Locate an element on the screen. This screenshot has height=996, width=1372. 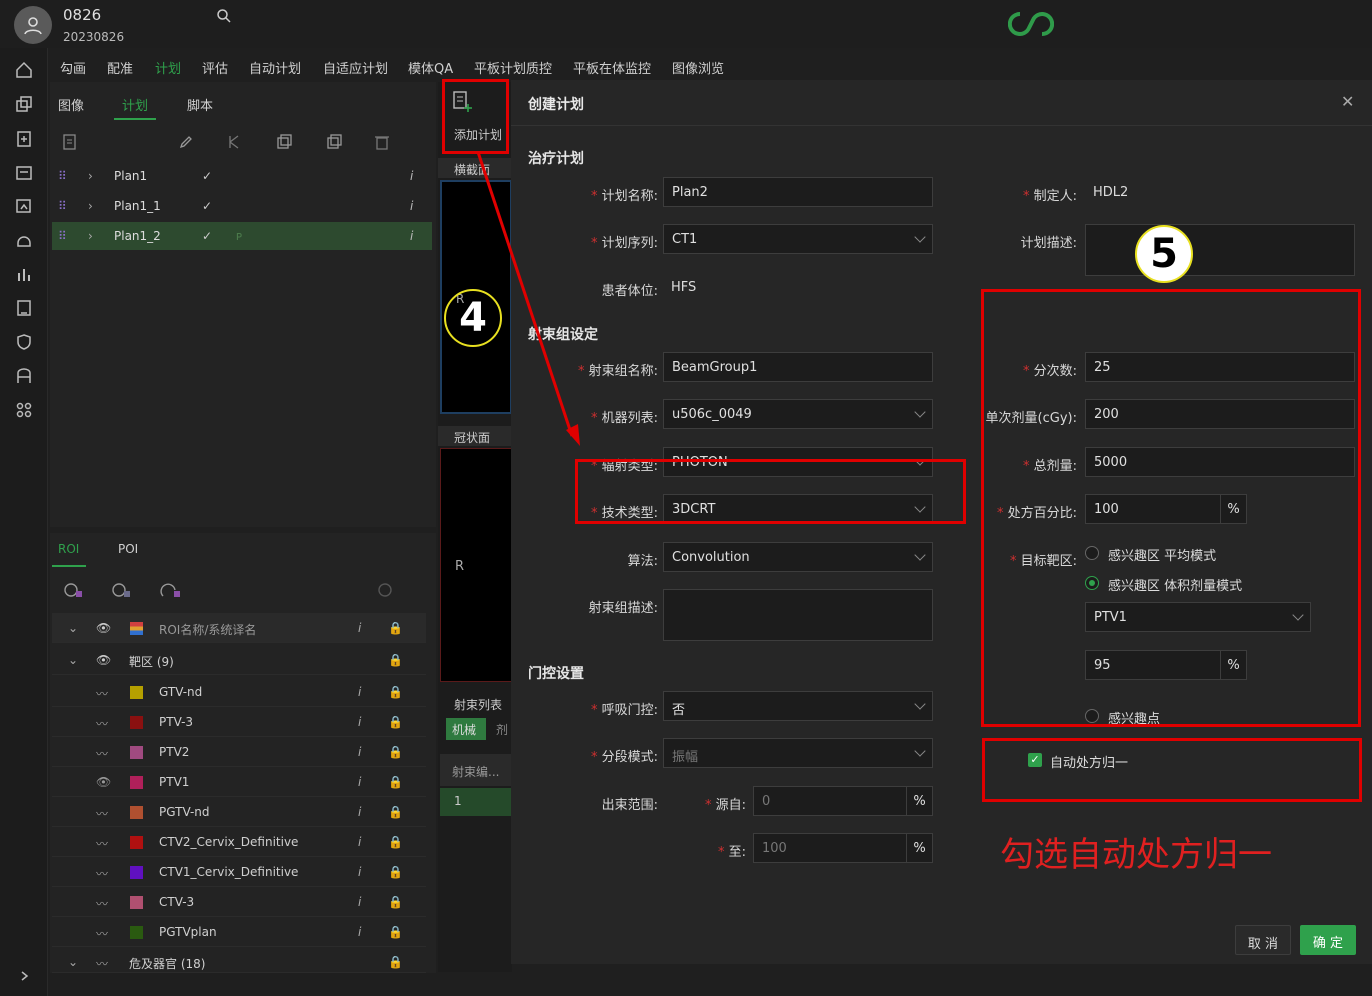
headset-icon is located at coordinates (24, 240).